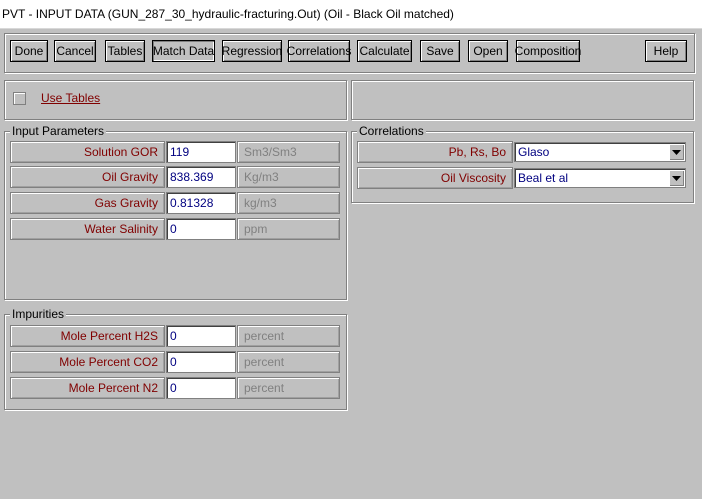  Describe the element at coordinates (87, 152) in the screenshot. I see `solution-gor-label: Solution GOR` at that location.